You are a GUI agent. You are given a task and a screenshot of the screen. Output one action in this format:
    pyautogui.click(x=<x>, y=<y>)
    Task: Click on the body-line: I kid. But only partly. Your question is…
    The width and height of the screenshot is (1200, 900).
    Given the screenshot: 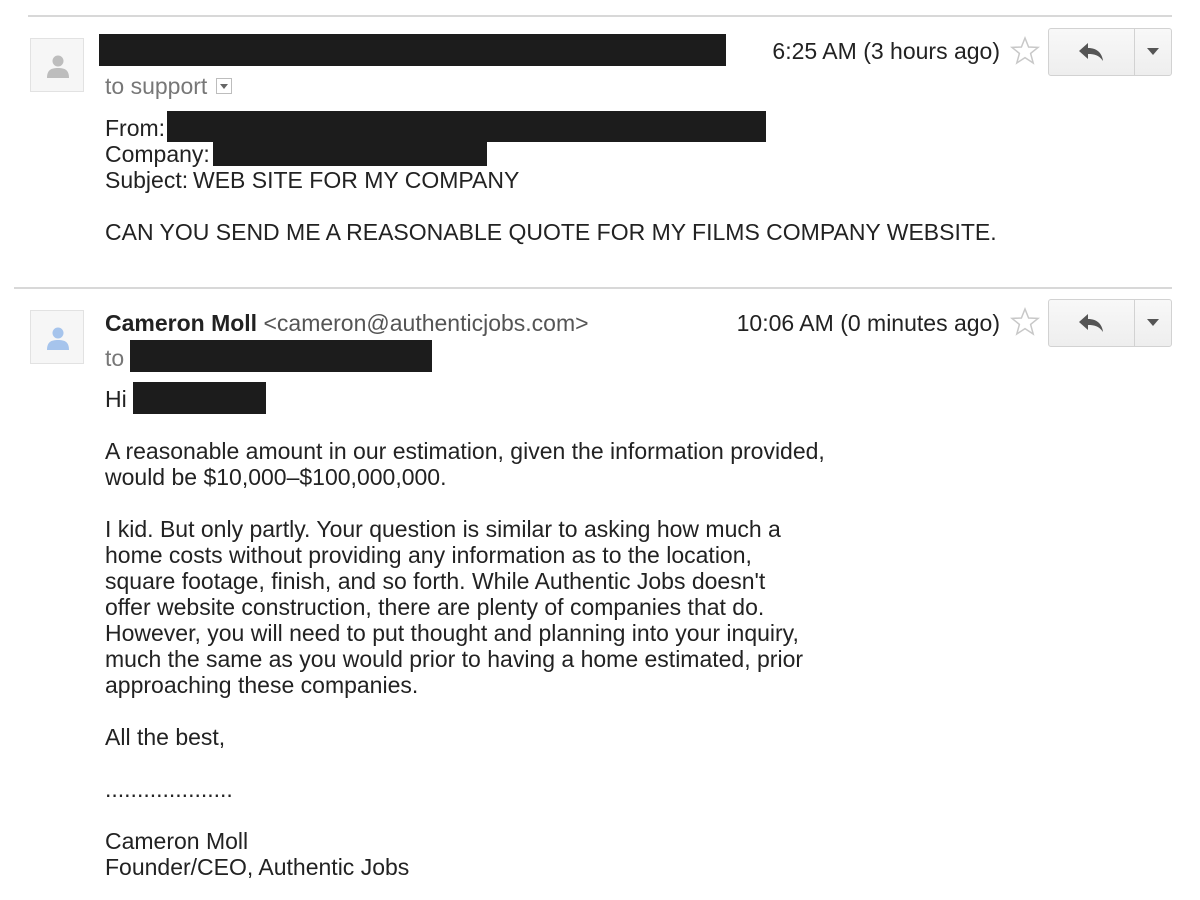 What is the action you would take?
    pyautogui.click(x=443, y=529)
    